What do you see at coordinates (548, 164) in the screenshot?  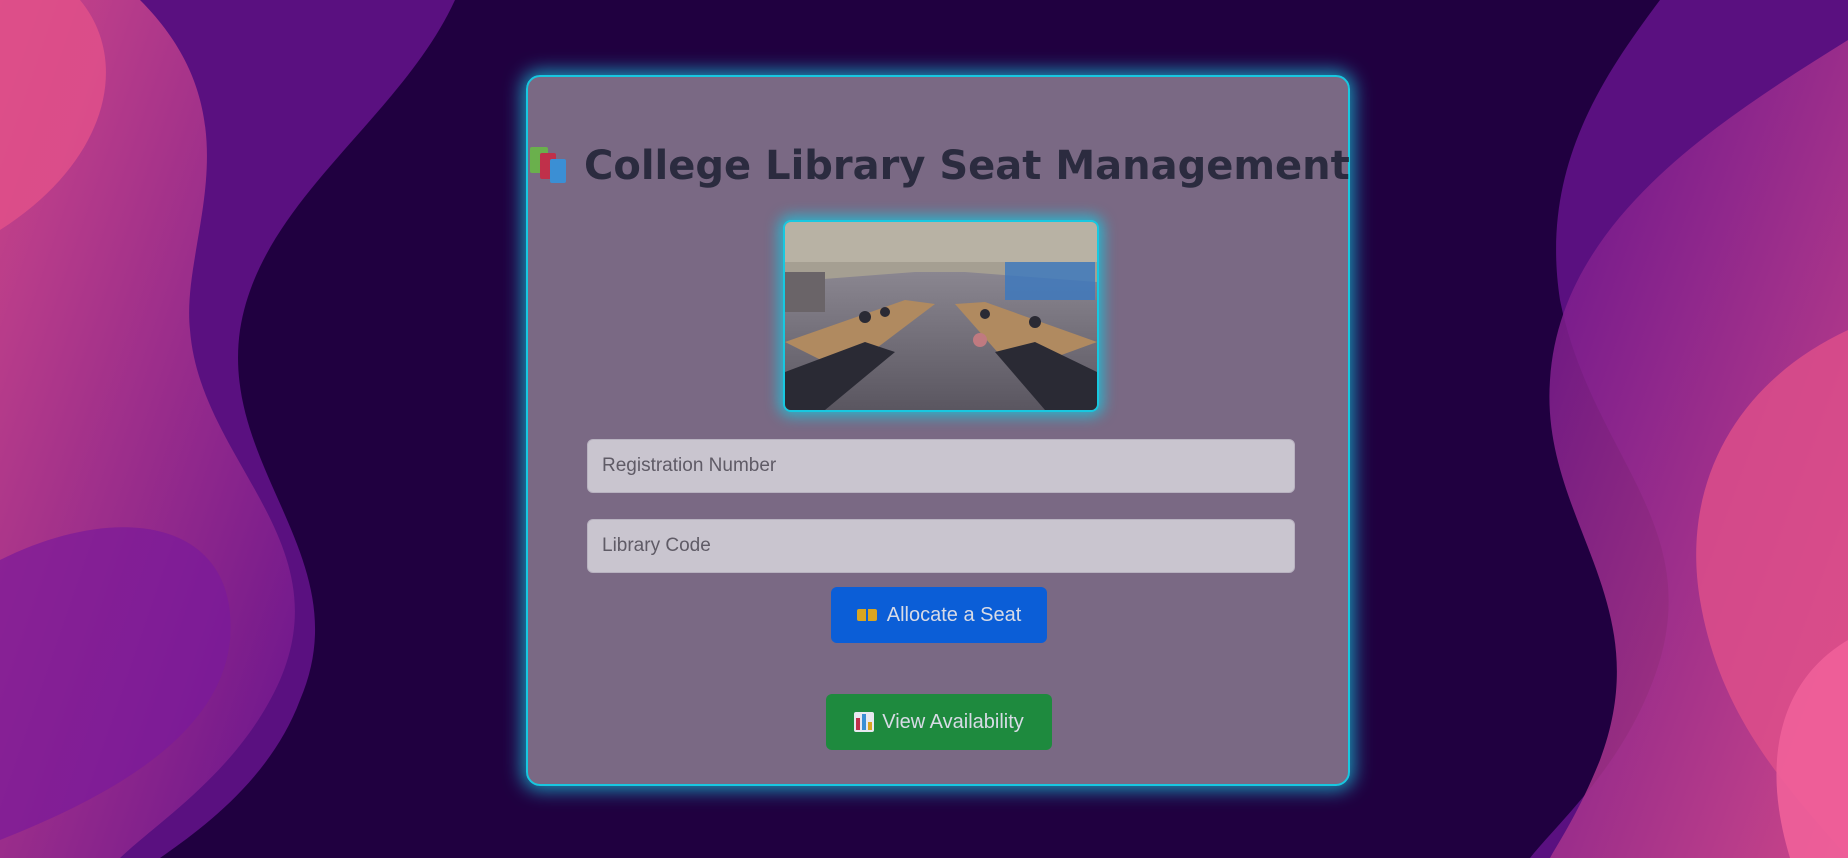 I see `books-icon` at bounding box center [548, 164].